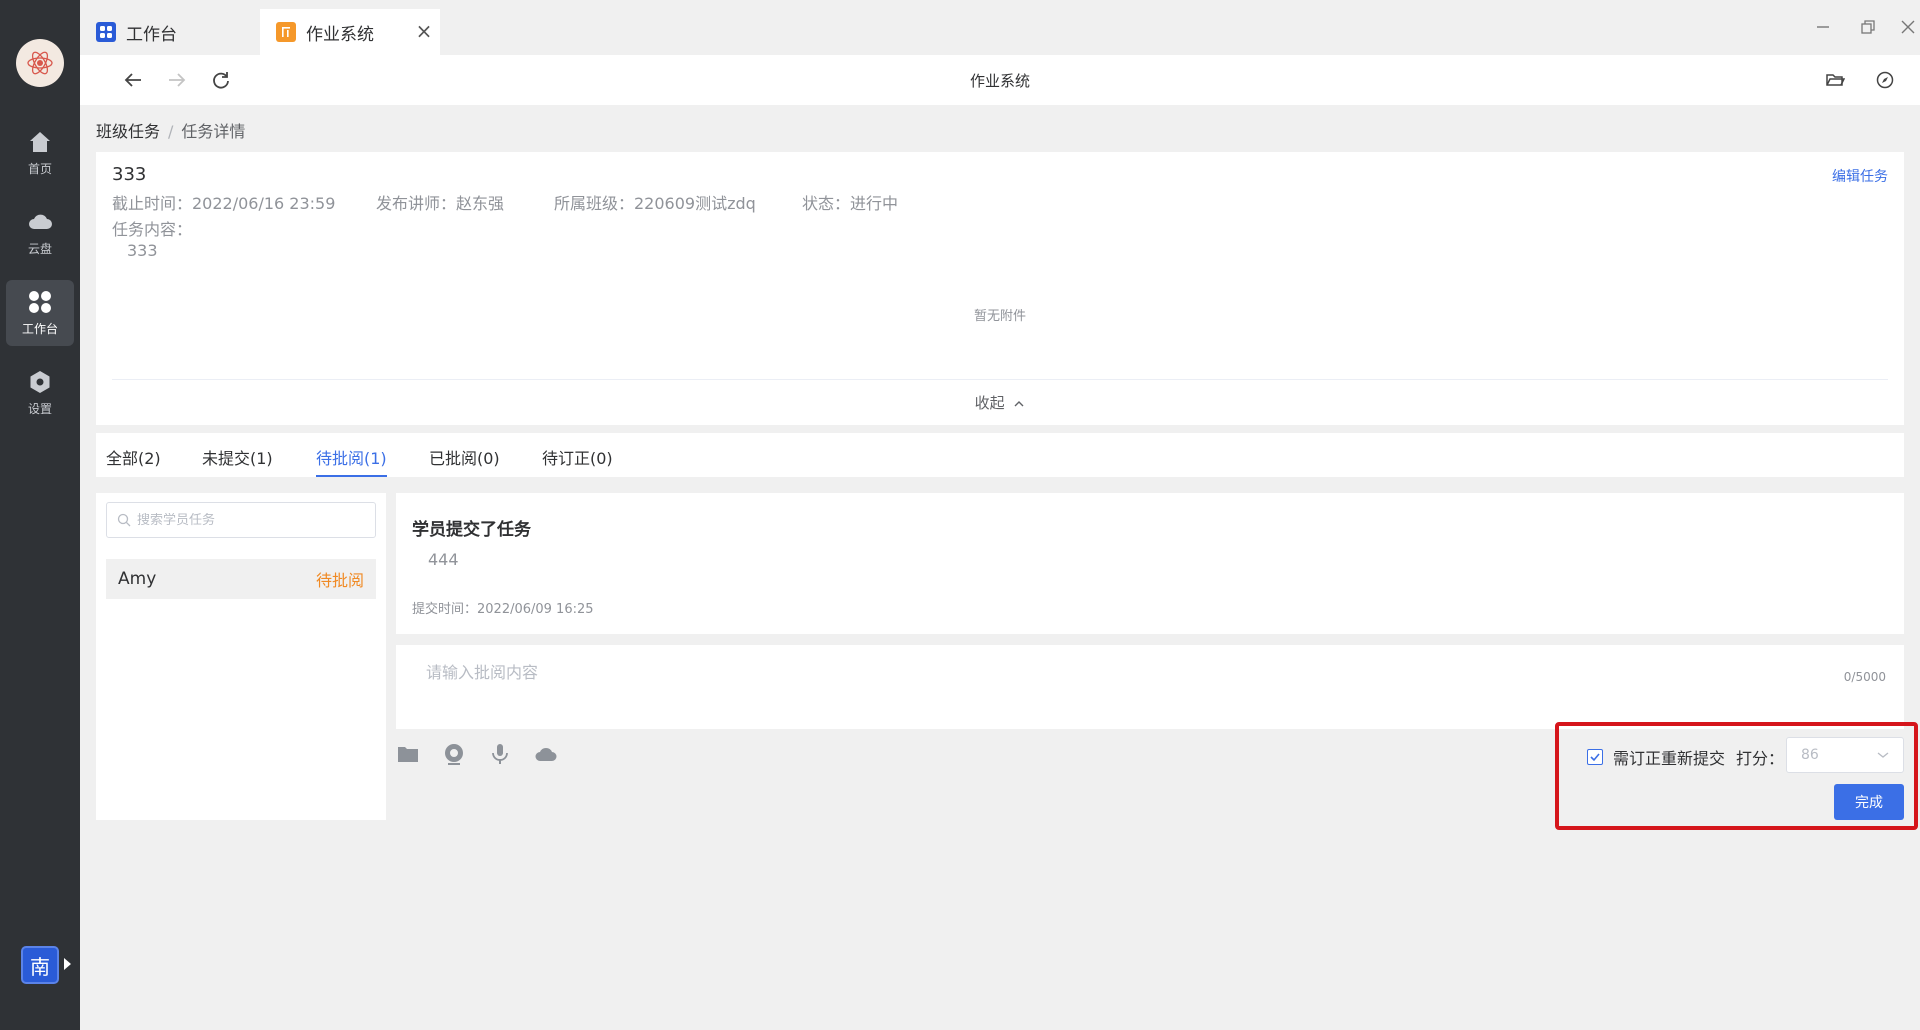 This screenshot has width=1920, height=1030. I want to click on no-attachment-text: 暂无附件, so click(999, 316).